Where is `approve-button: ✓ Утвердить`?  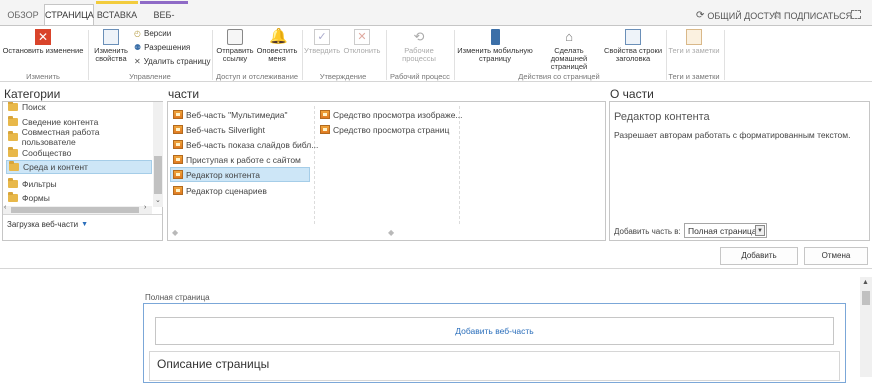 approve-button: ✓ Утвердить is located at coordinates (322, 42).